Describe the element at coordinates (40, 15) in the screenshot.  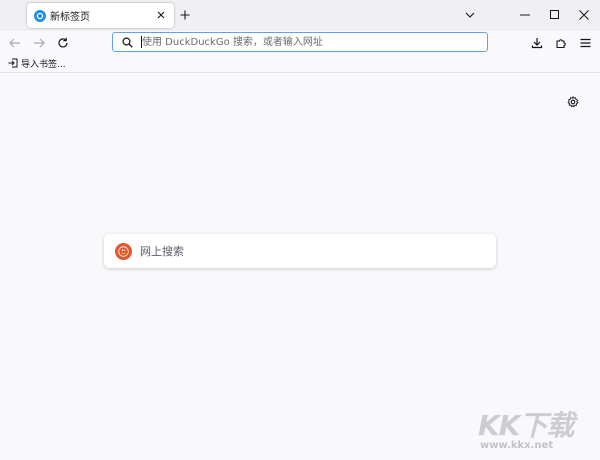
I see `firefox-favicon-icon` at that location.